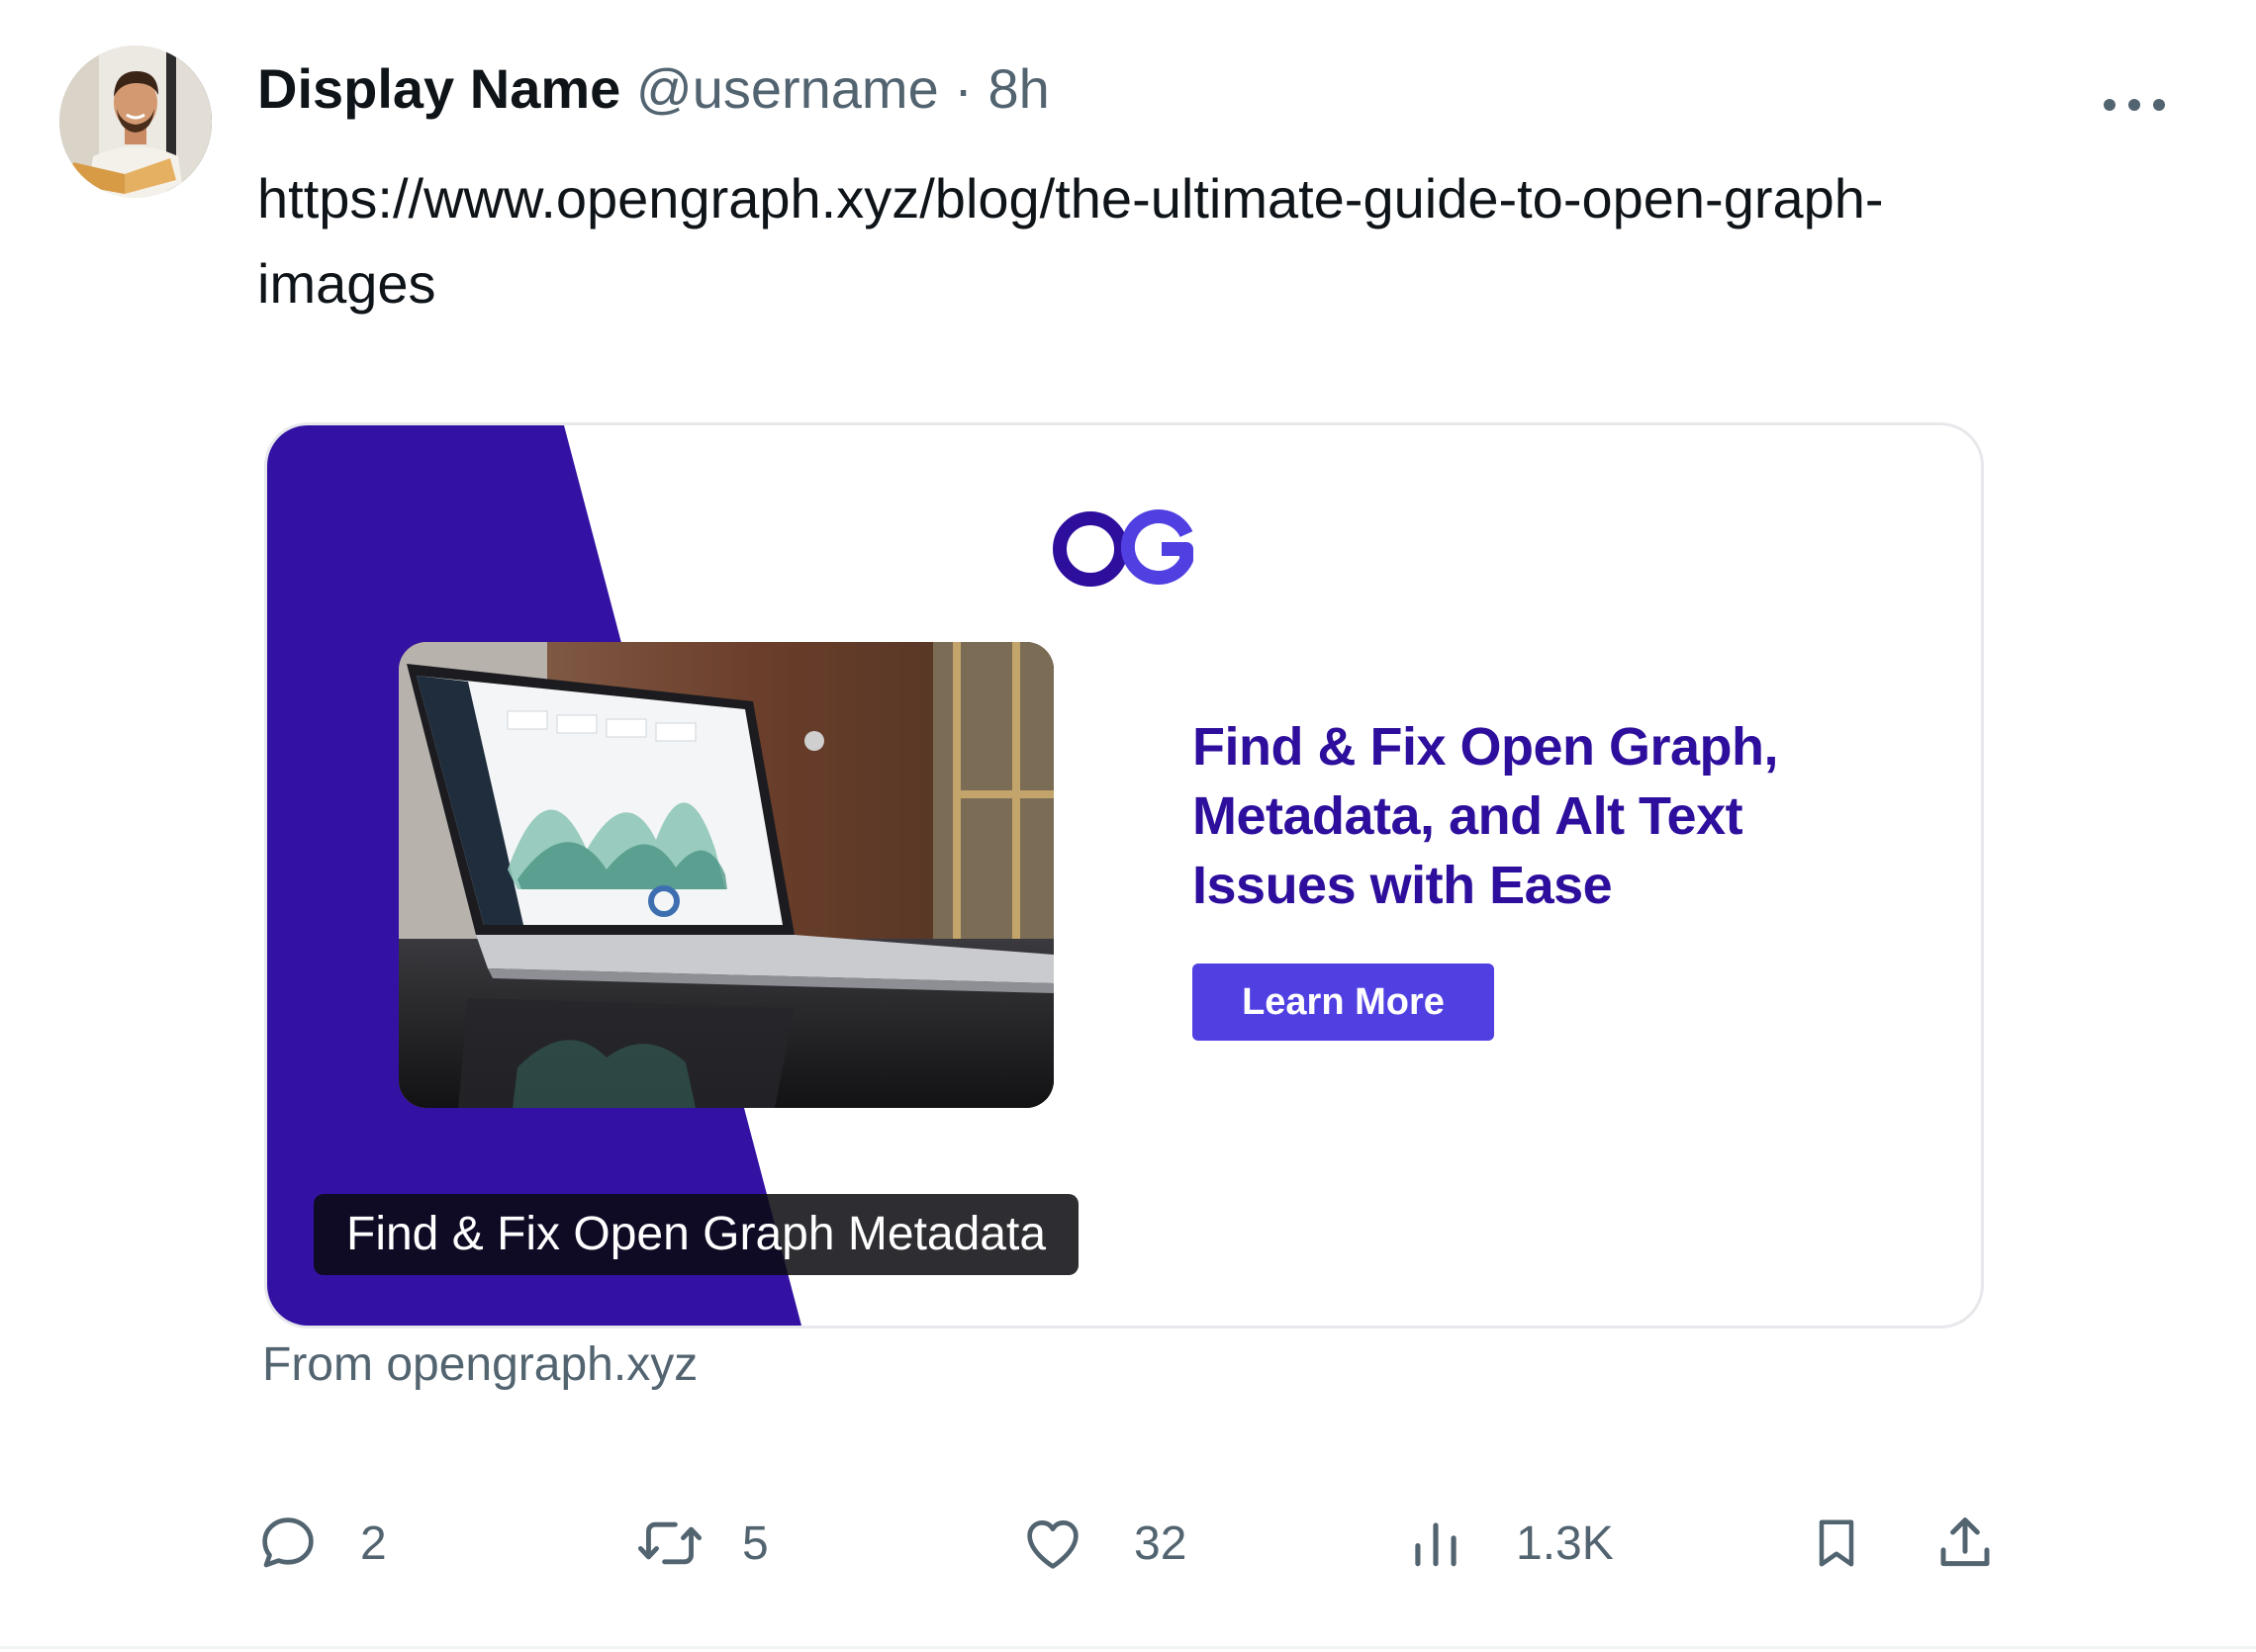 Image resolution: width=2256 pixels, height=1652 pixels. Describe the element at coordinates (787, 88) in the screenshot. I see `username-handle: @username` at that location.